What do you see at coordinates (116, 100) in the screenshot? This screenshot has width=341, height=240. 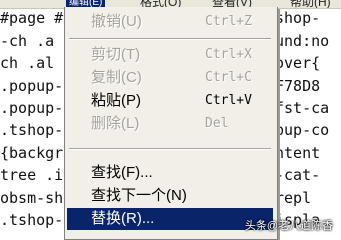 I see `menu-item-label: 粘贴(P)` at bounding box center [116, 100].